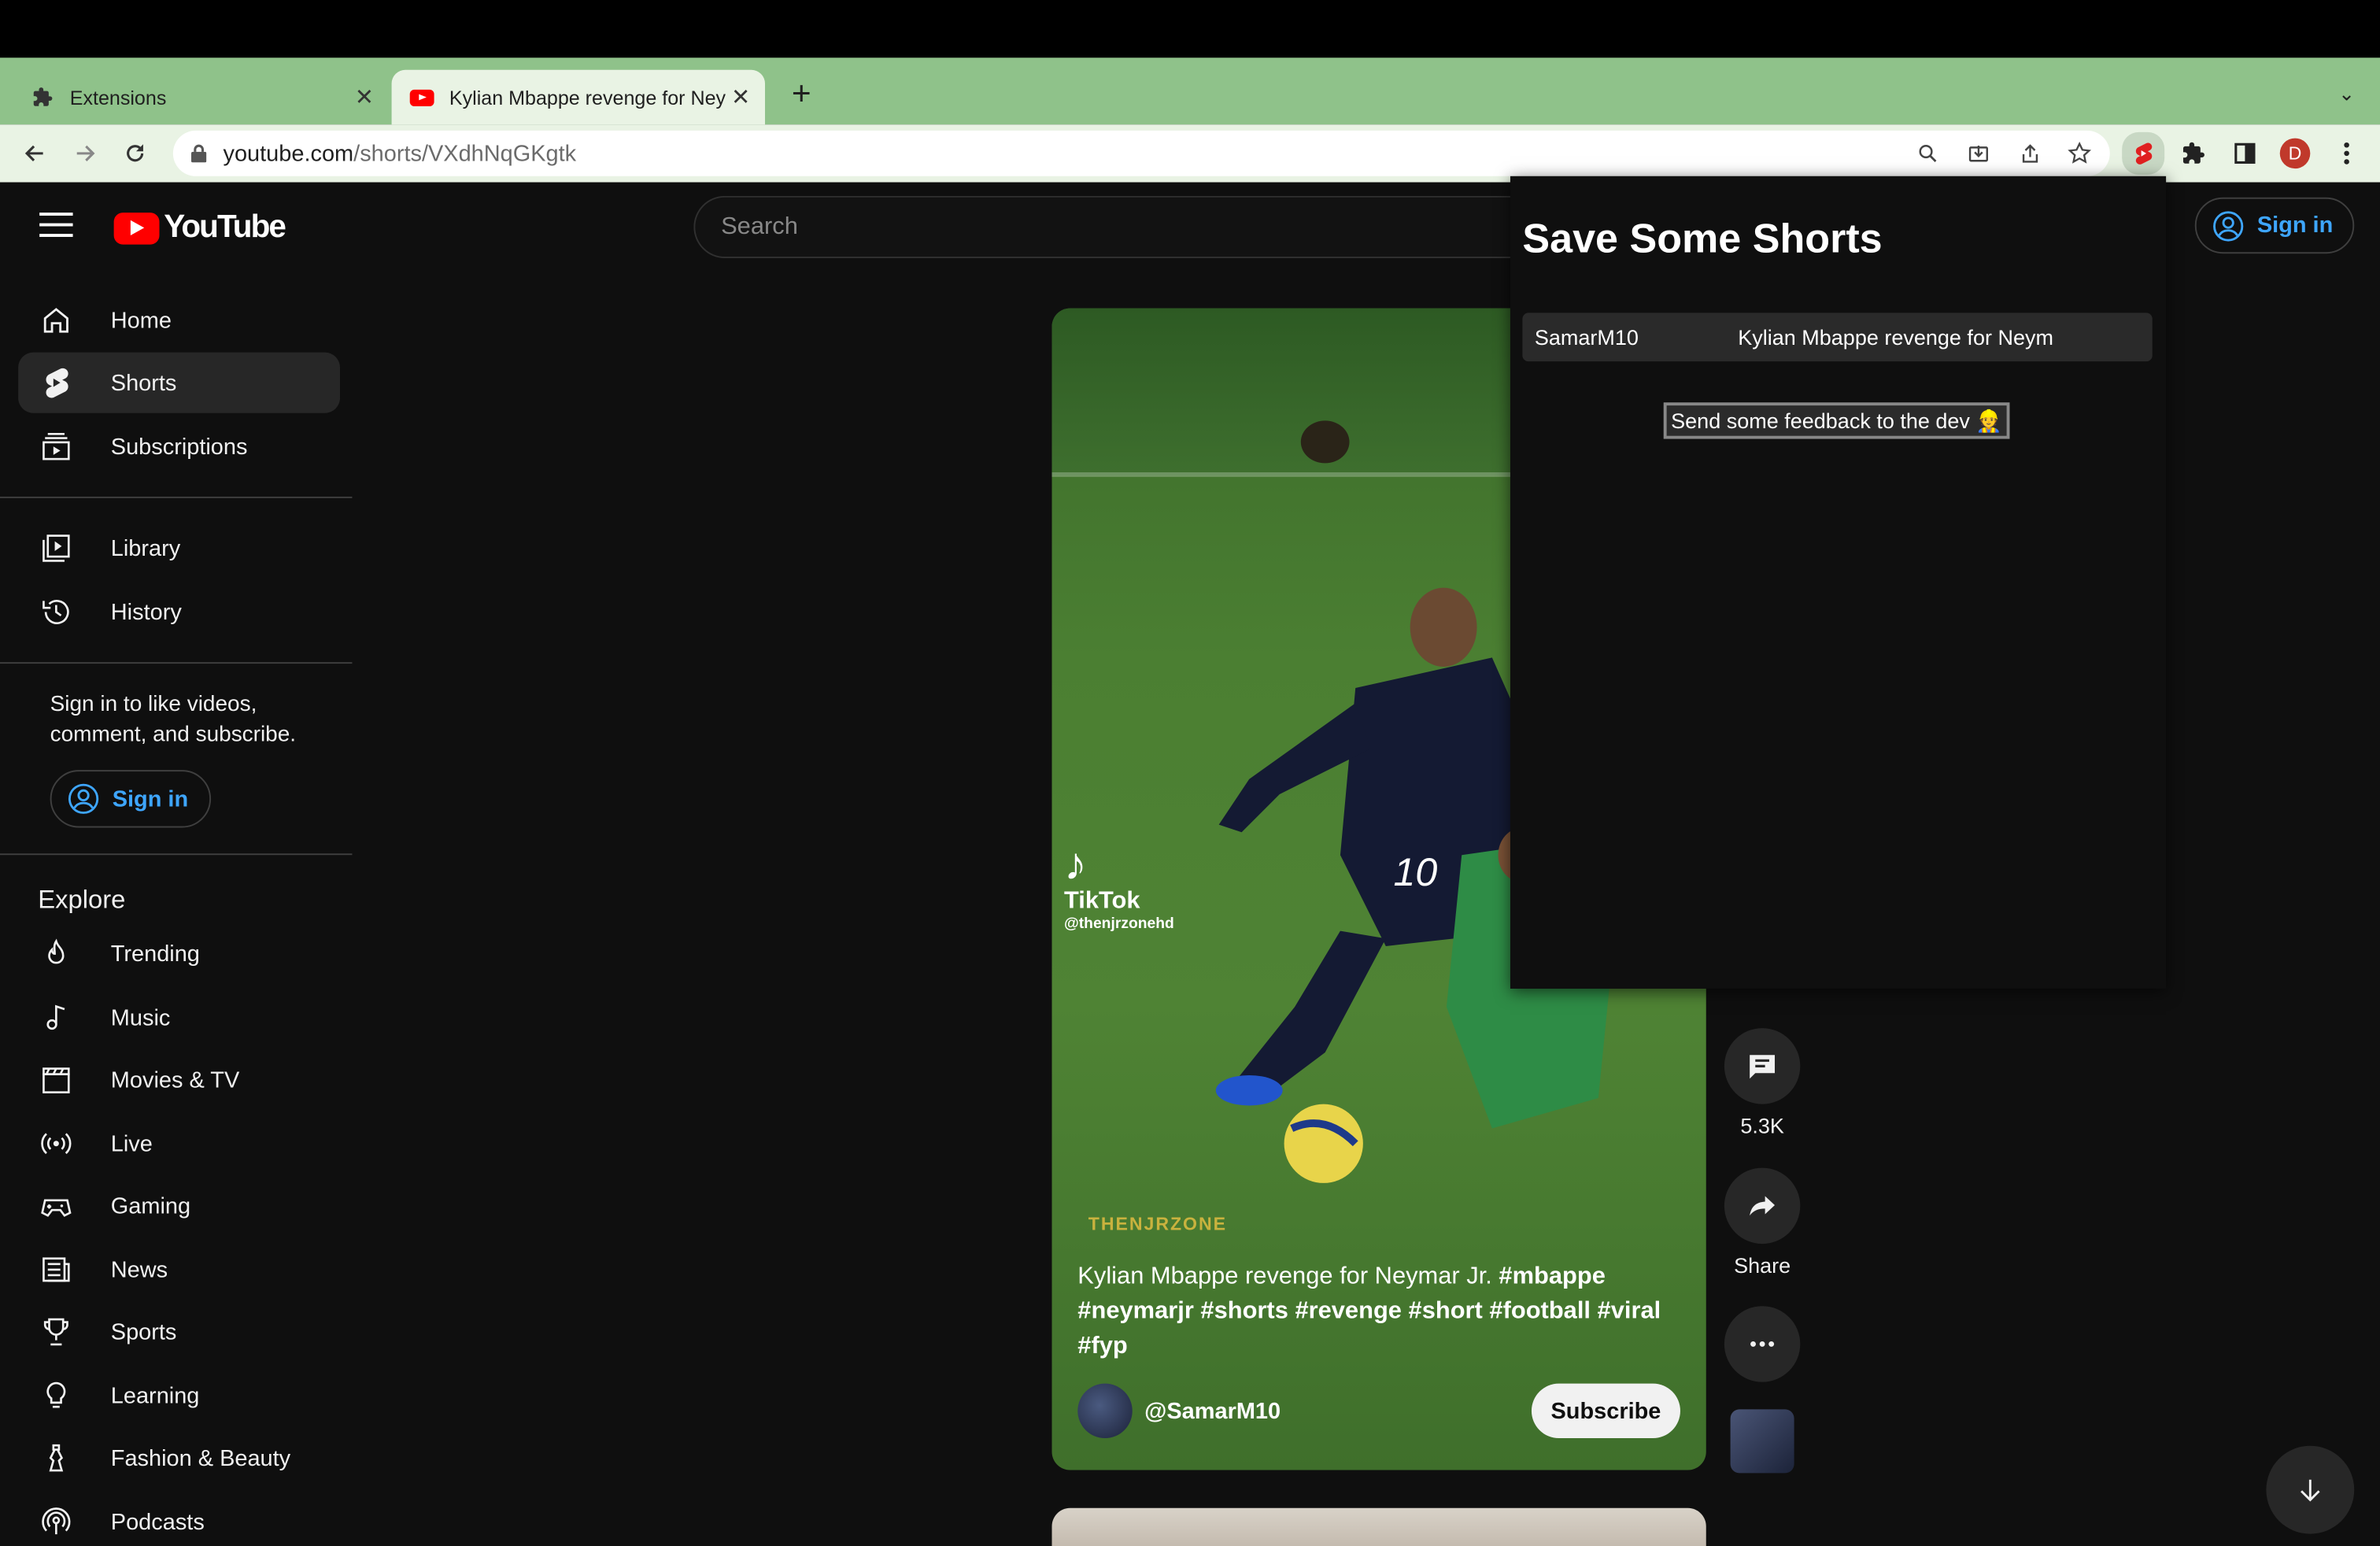 The height and width of the screenshot is (1546, 2380). What do you see at coordinates (85, 153) in the screenshot?
I see `forward-icon` at bounding box center [85, 153].